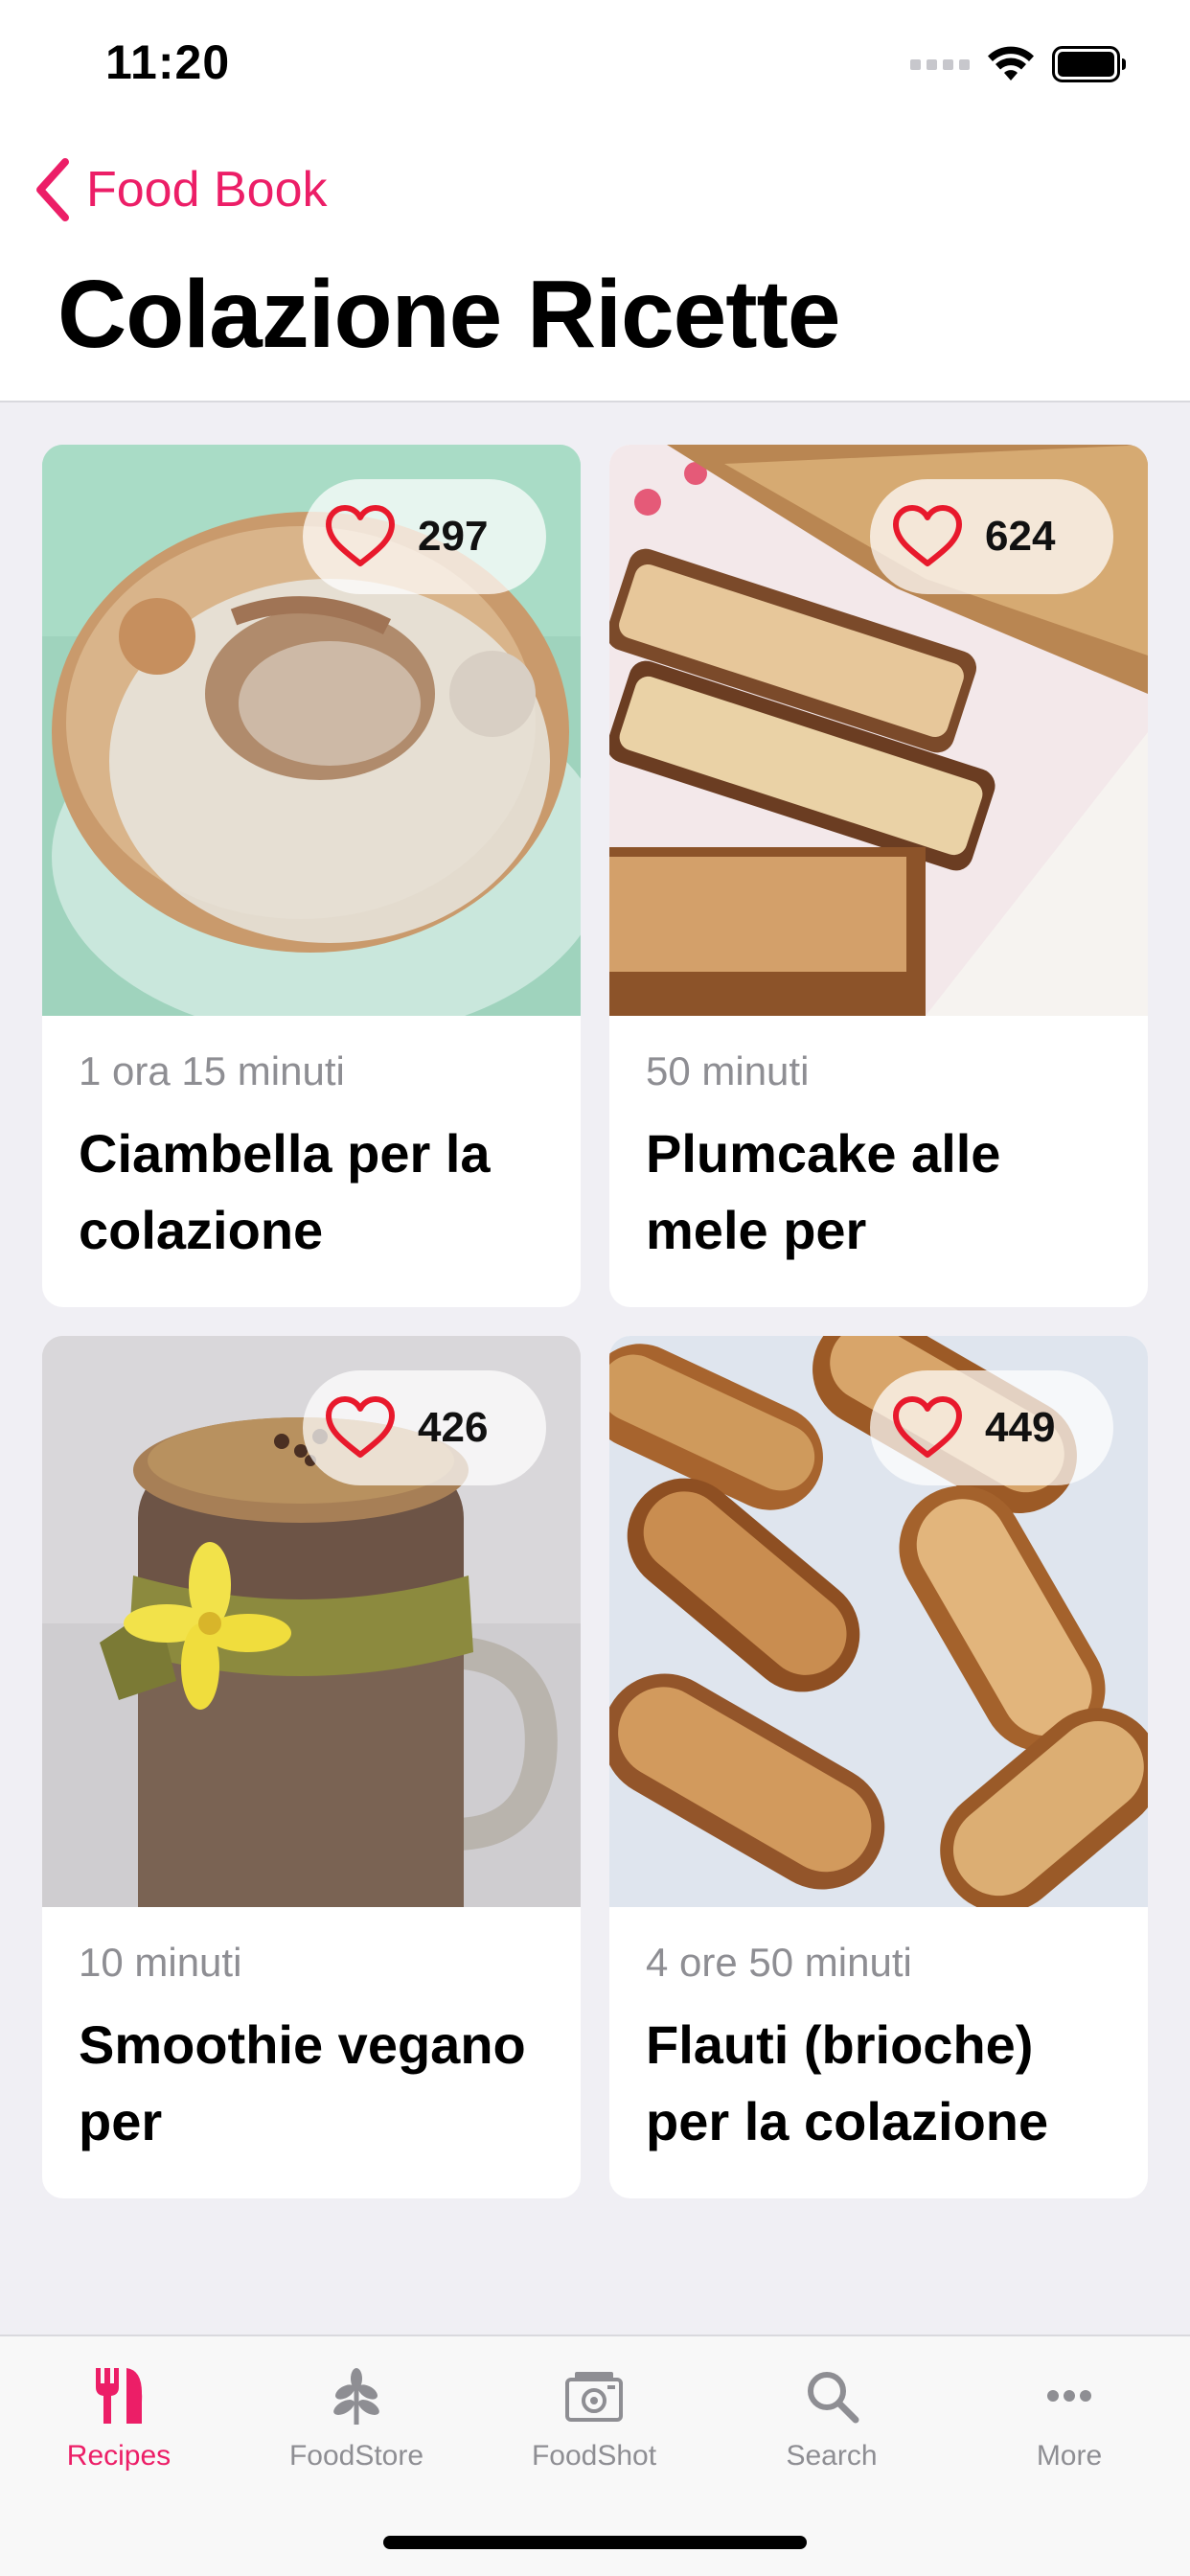  I want to click on likes-button: 449, so click(991, 1427).